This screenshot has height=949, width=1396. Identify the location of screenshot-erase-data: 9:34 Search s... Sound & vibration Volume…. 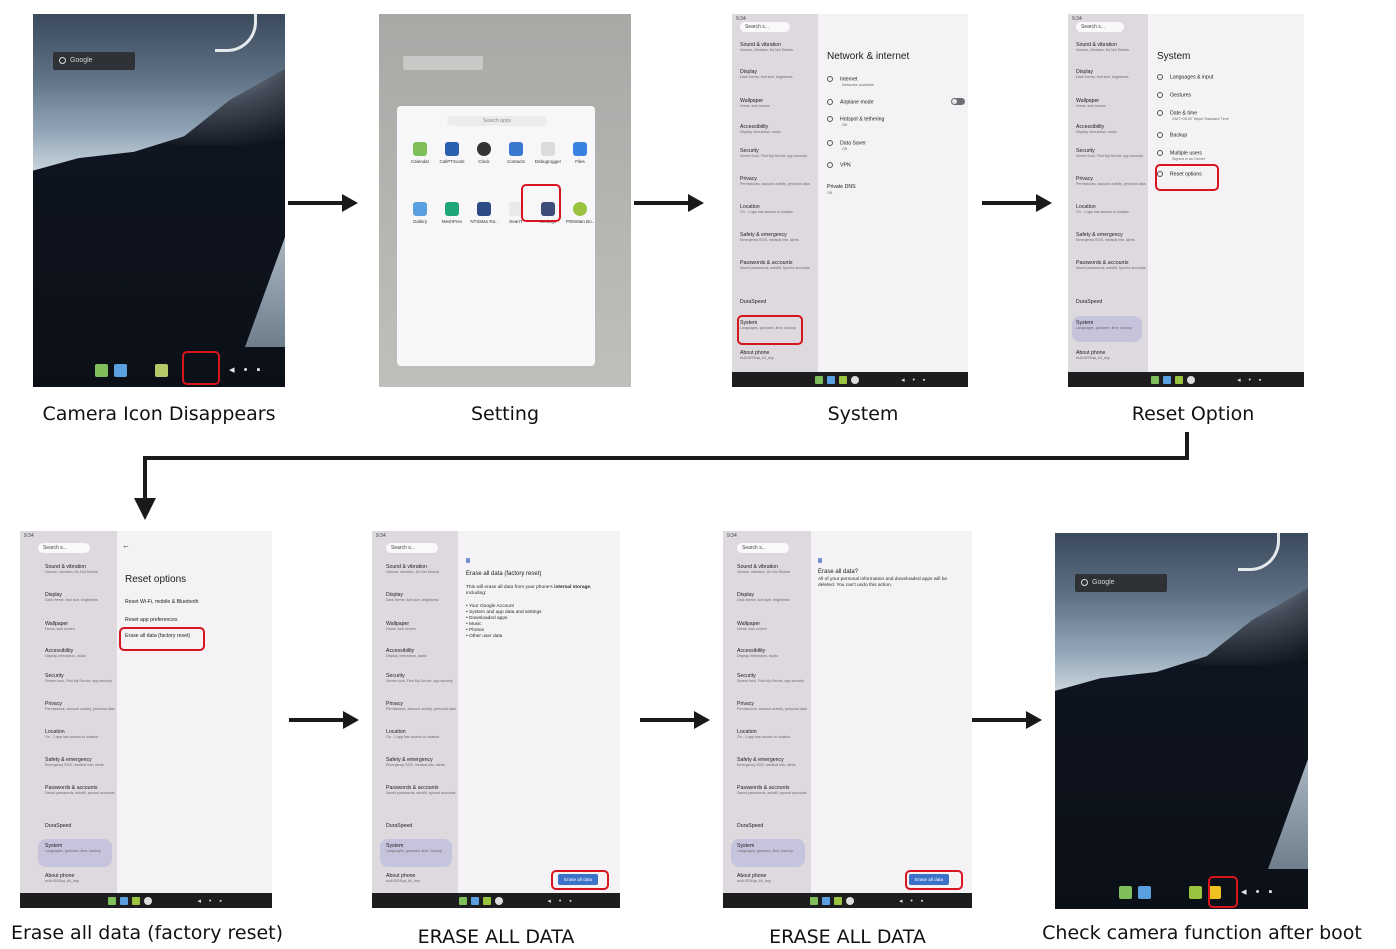
(496, 719).